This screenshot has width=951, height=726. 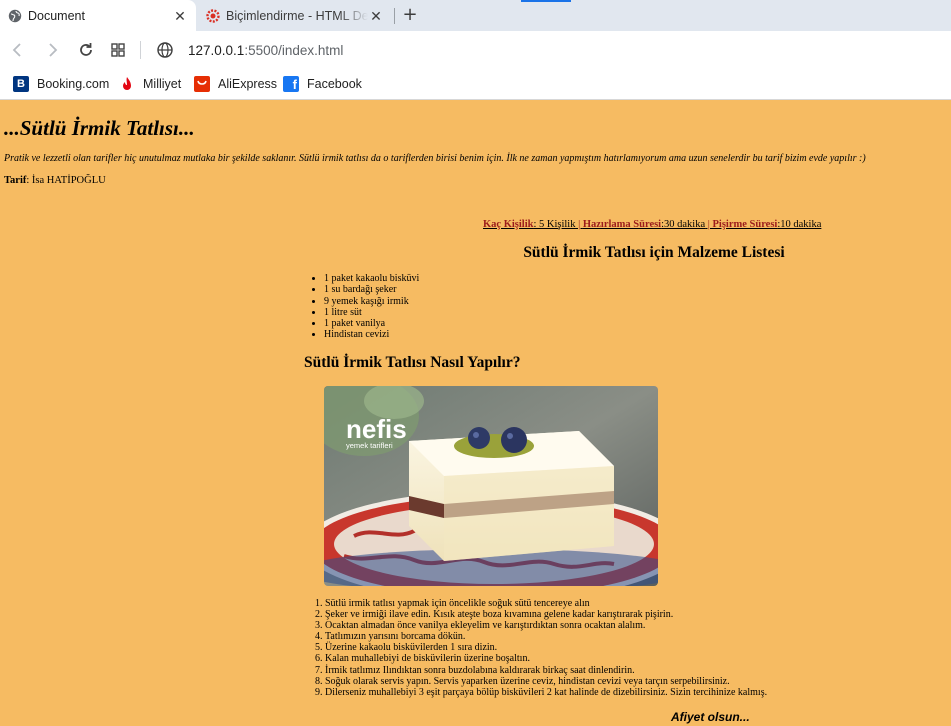 I want to click on bookmark-label: Booking.com, so click(x=73, y=84).